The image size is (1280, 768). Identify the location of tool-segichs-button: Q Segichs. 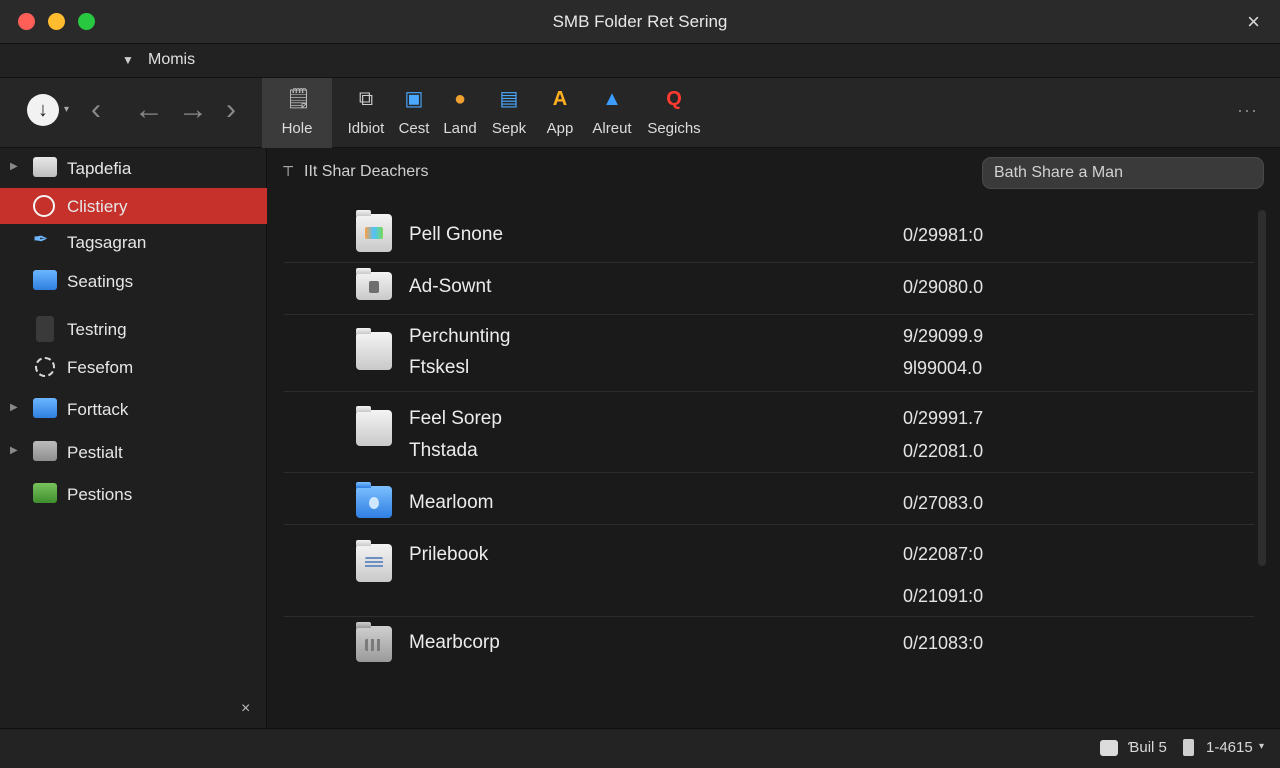
(674, 113).